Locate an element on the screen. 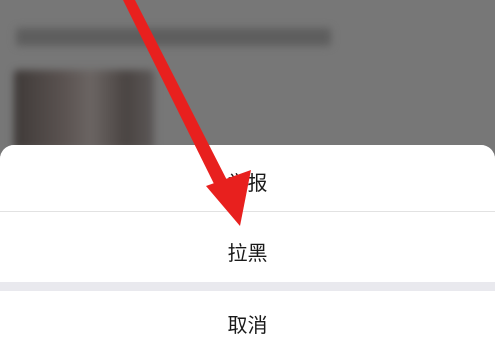  block-option-label: 拉黑 is located at coordinates (247, 252).